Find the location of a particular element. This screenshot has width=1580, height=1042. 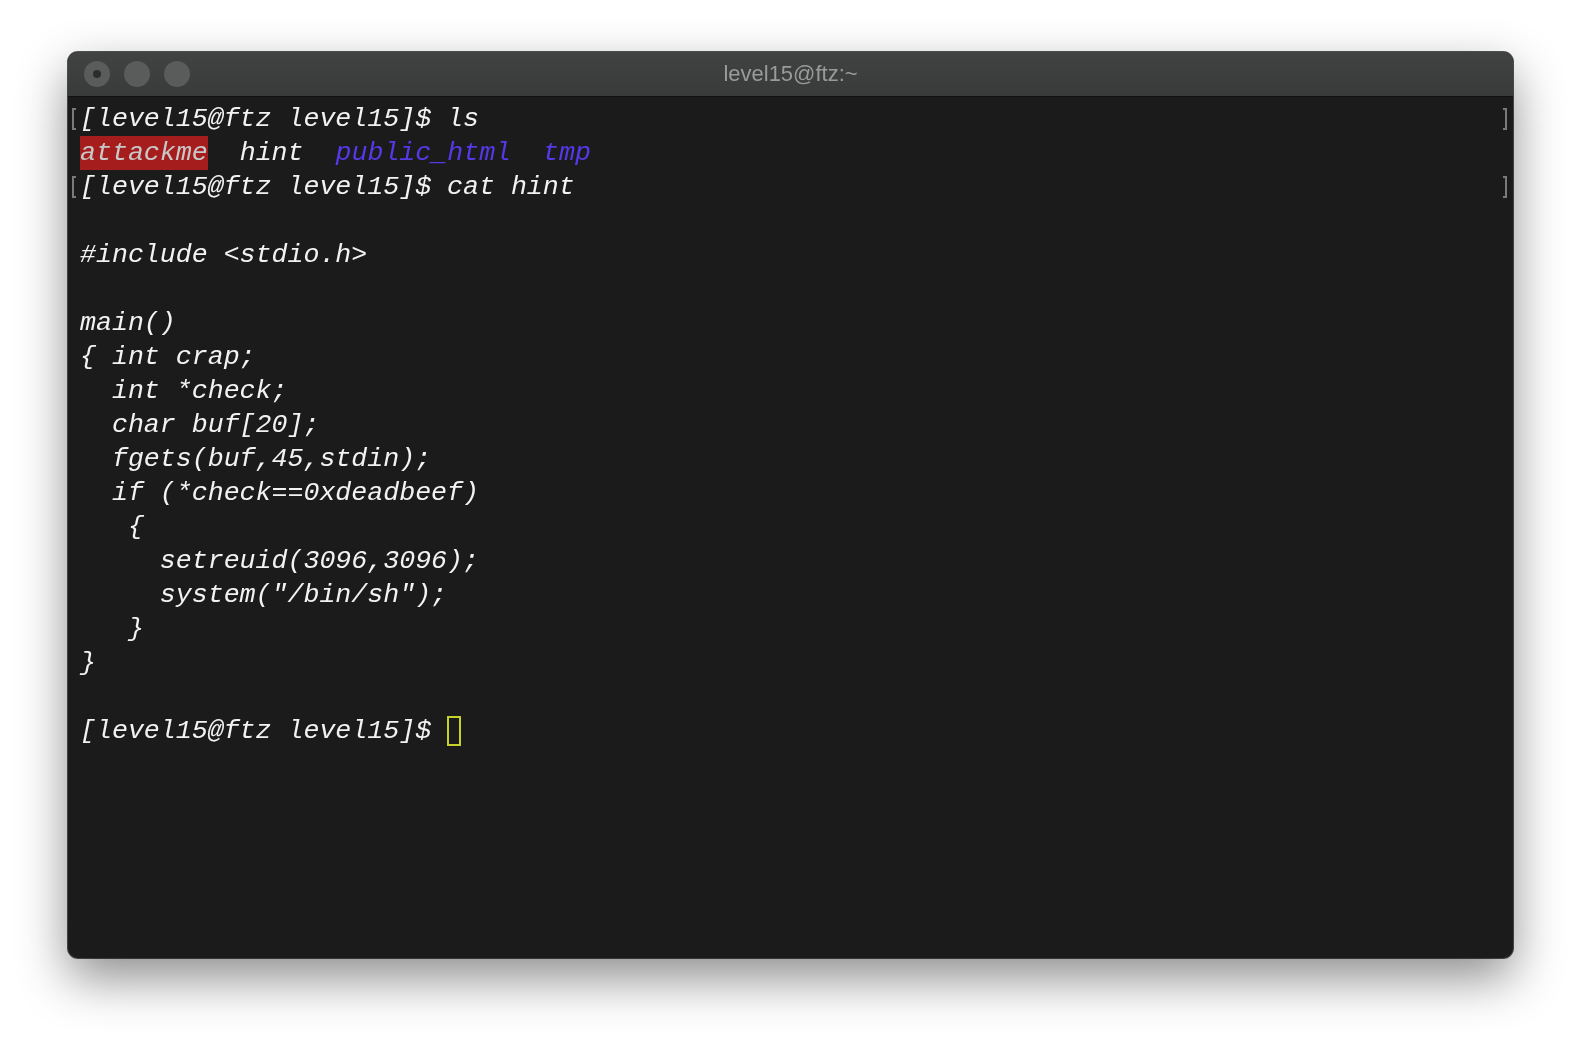

terminal-line: if (*check==0xdeadbeef) is located at coordinates (294, 493).